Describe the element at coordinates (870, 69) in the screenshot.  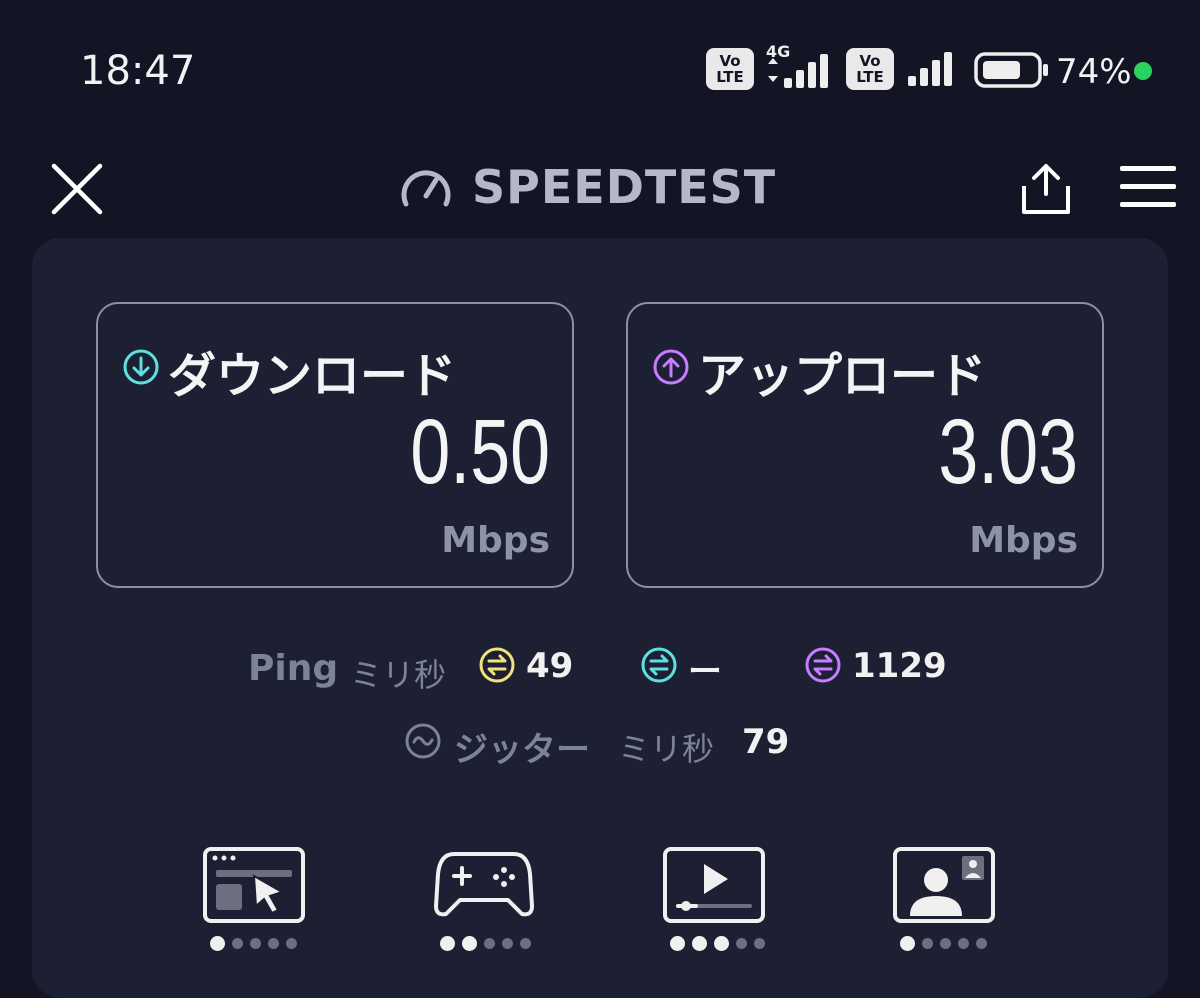
I see `volte-icon-2: Vo LTE` at that location.